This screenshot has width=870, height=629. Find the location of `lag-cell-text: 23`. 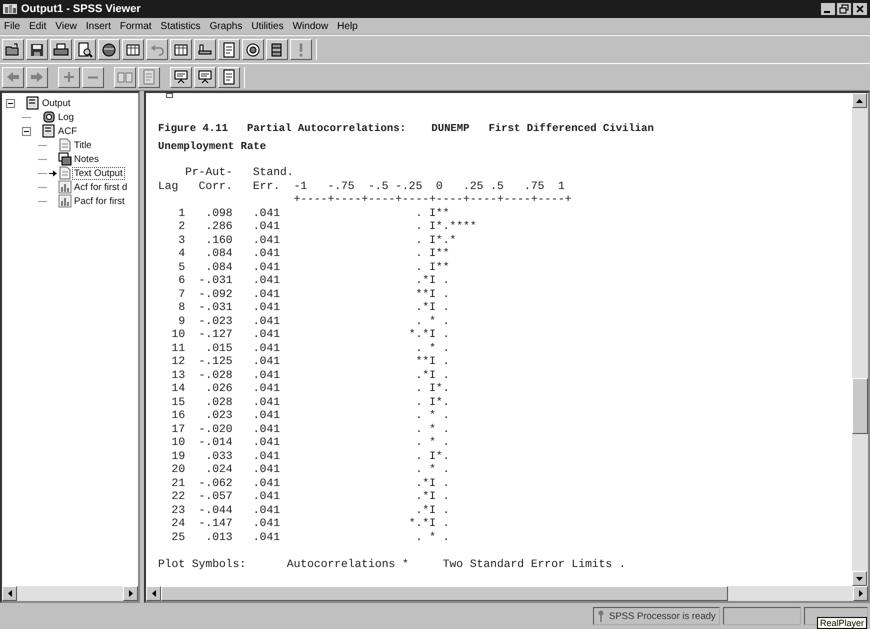

lag-cell-text: 23 is located at coordinates (178, 511).